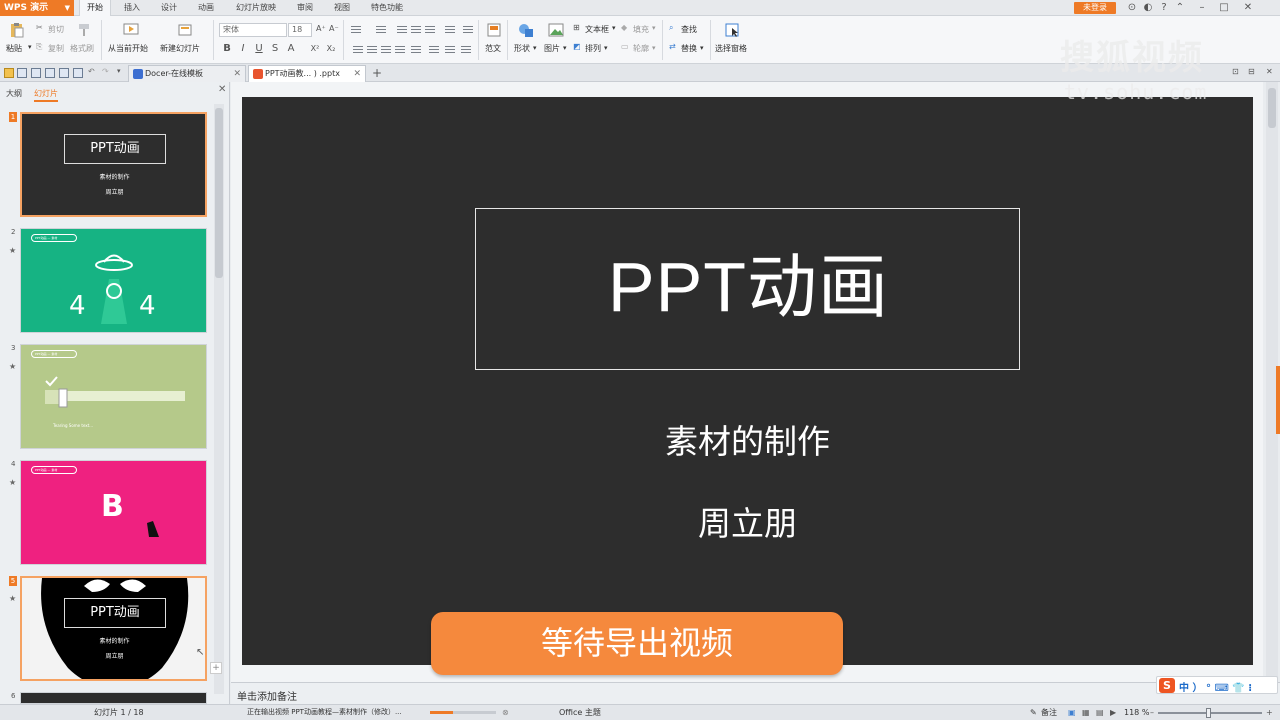 The width and height of the screenshot is (1280, 720). I want to click on thumbnail-scrollbar, so click(219, 399).